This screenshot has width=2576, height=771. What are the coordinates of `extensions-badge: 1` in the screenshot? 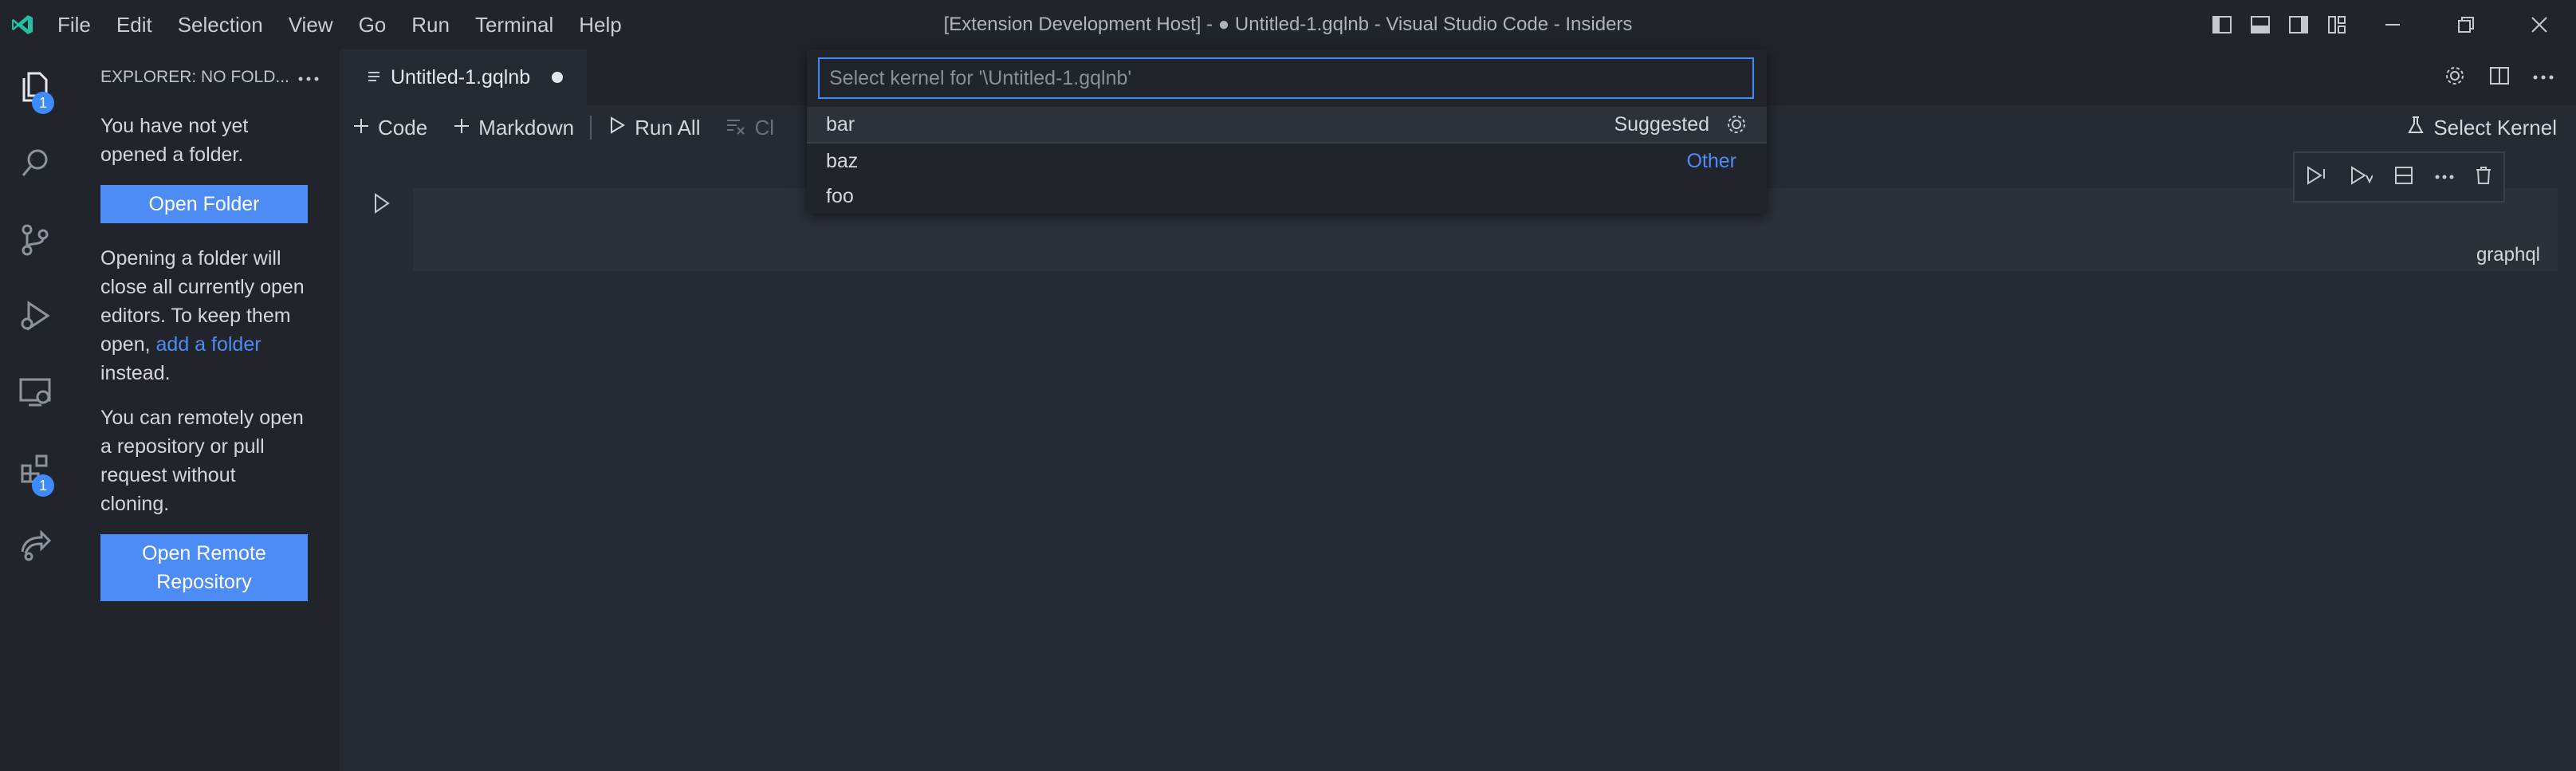 It's located at (43, 485).